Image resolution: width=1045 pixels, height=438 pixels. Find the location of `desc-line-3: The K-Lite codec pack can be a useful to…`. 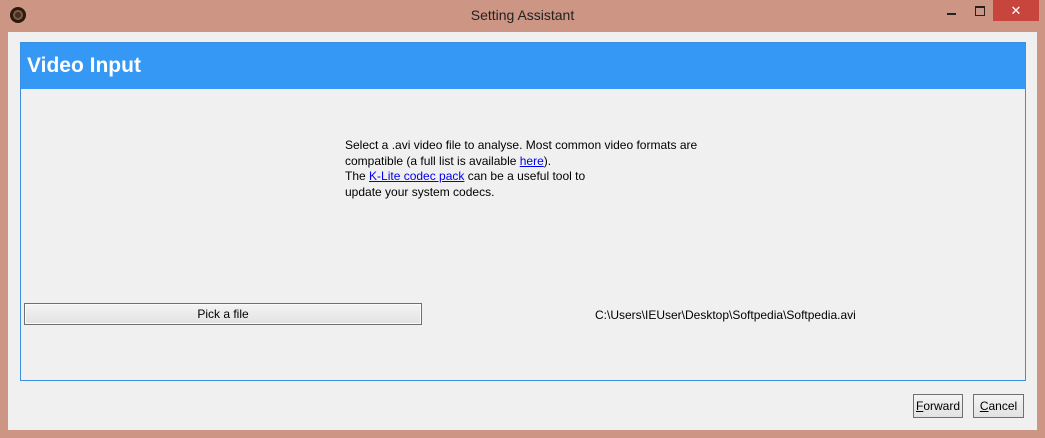

desc-line-3: The K-Lite codec pack can be a useful to… is located at coordinates (465, 176).